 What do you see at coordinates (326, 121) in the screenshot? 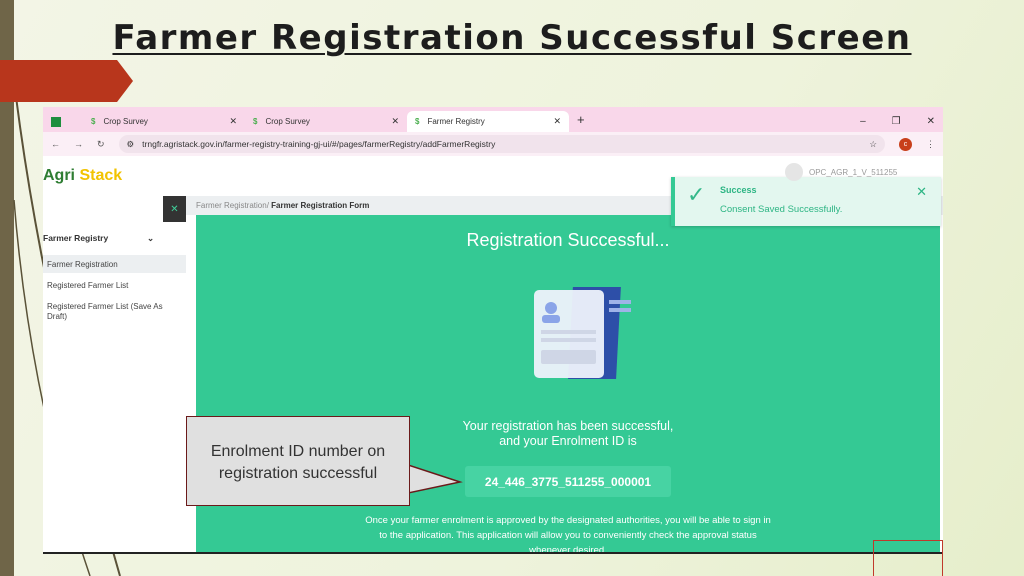
I see `tab-crop-survey-2: $ Crop Survey ✕` at bounding box center [326, 121].